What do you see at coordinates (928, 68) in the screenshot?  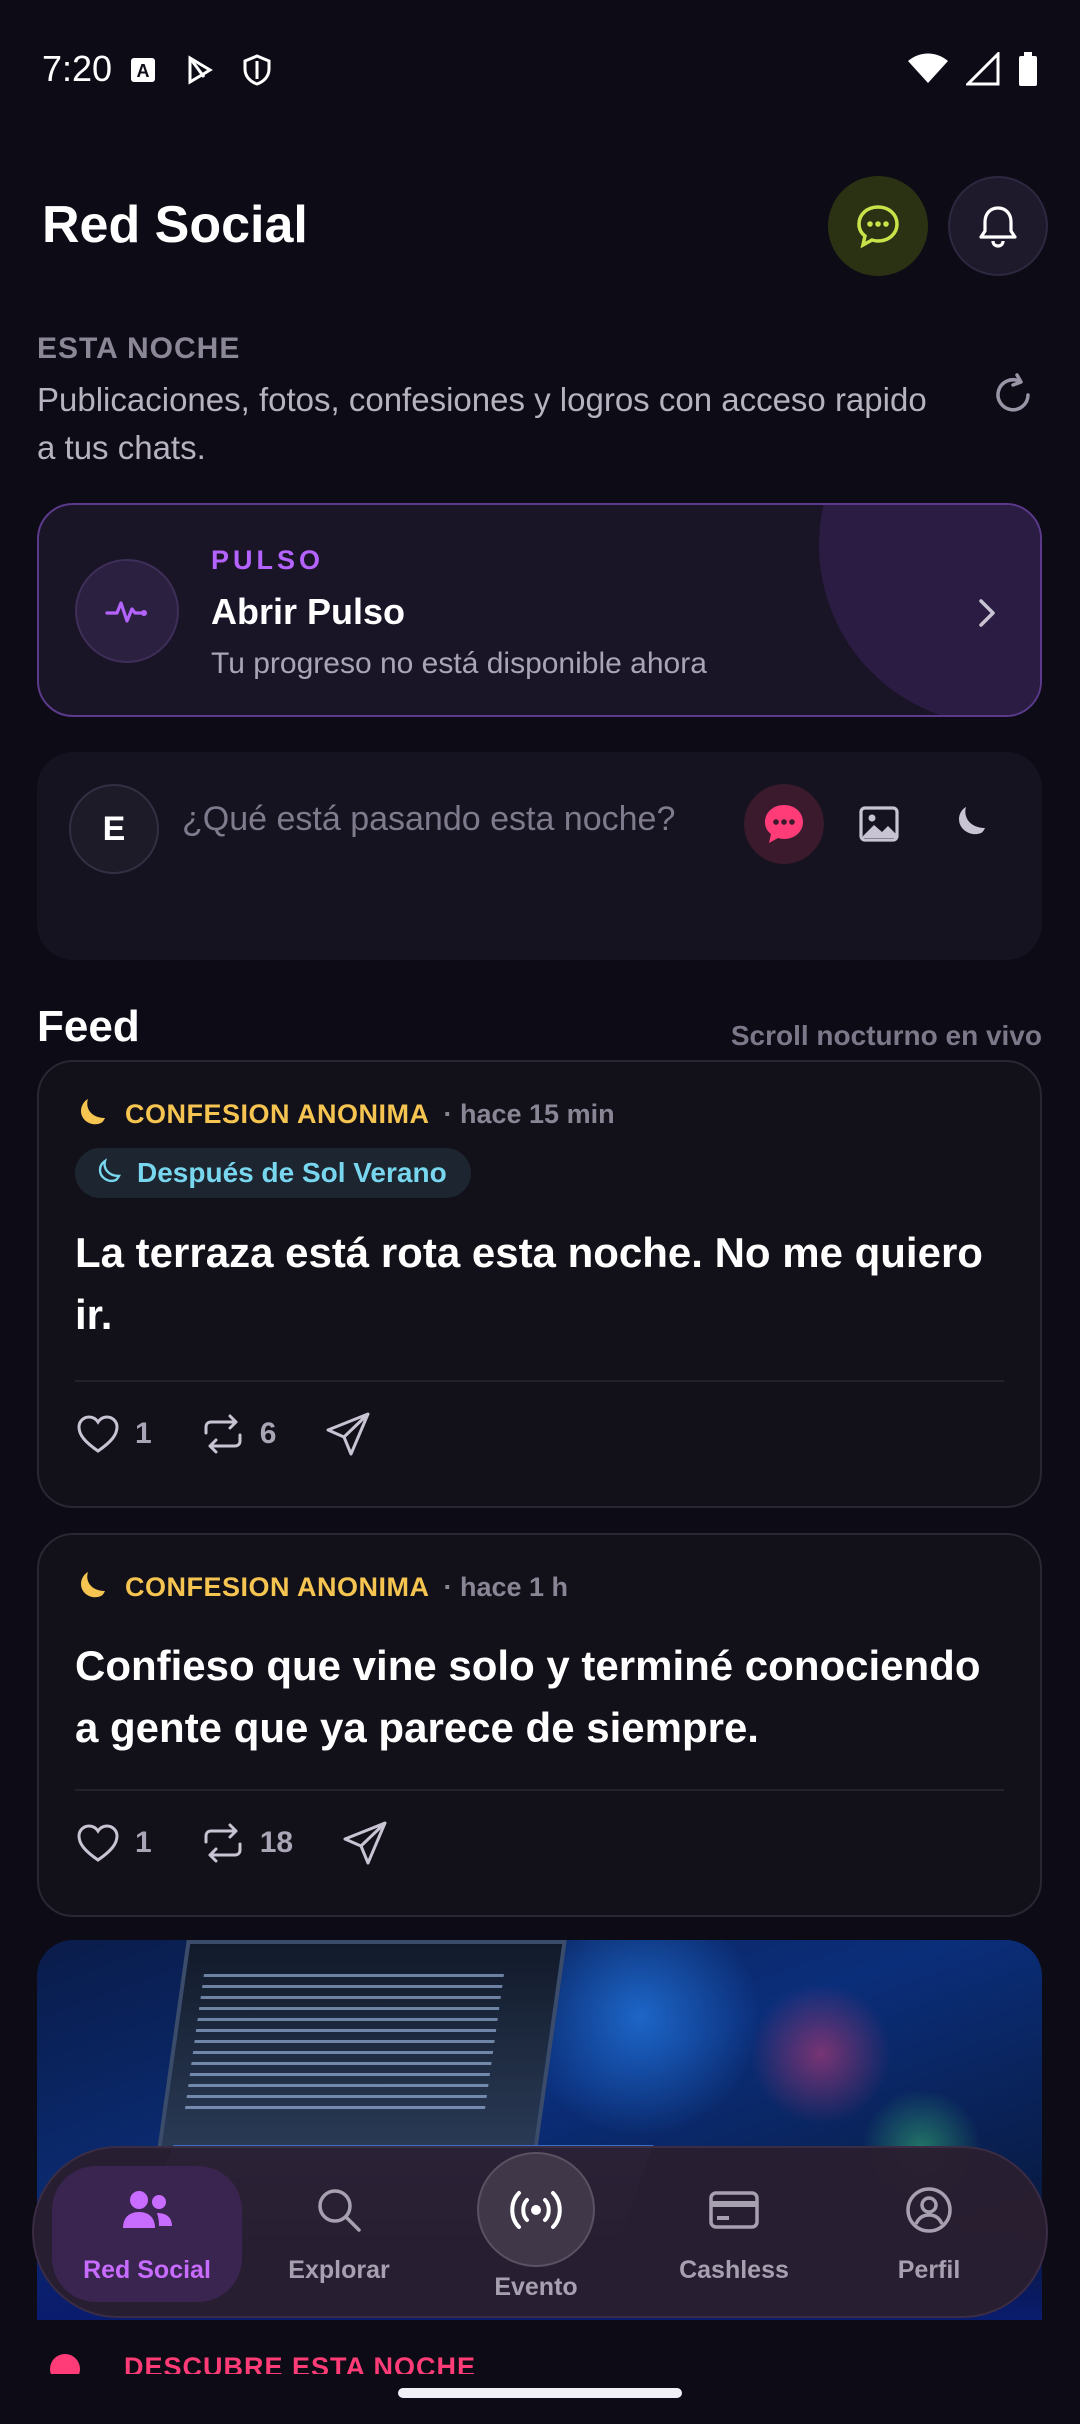 I see `wifi-icon` at bounding box center [928, 68].